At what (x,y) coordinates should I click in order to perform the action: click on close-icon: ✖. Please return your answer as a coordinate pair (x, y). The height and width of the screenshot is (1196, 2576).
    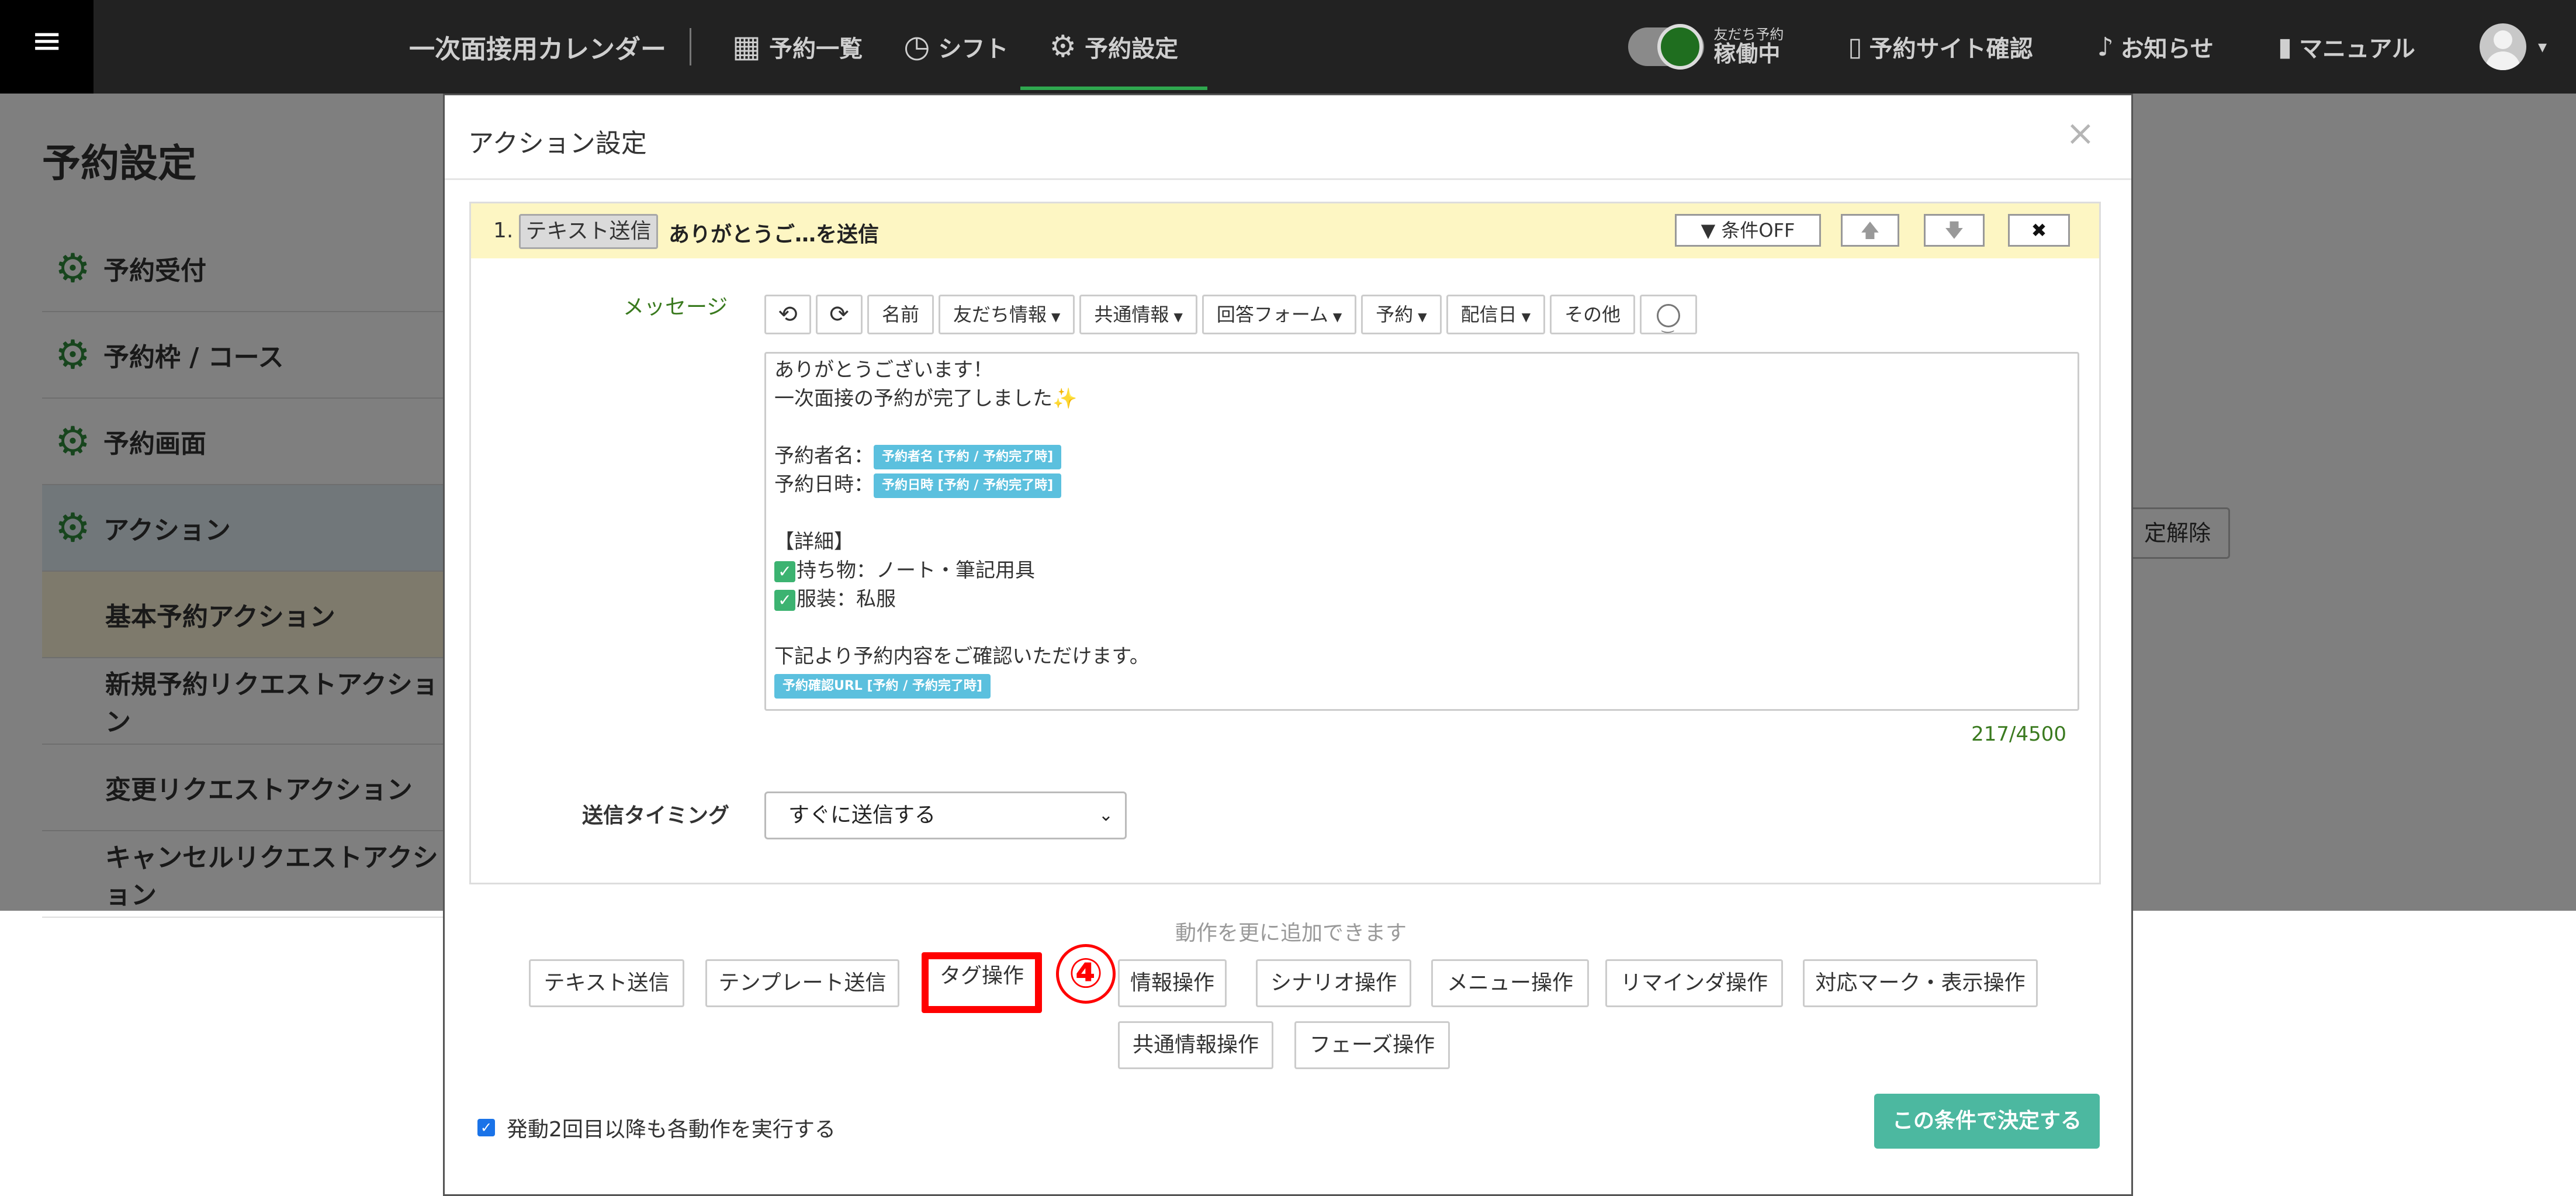
    Looking at the image, I should click on (2039, 230).